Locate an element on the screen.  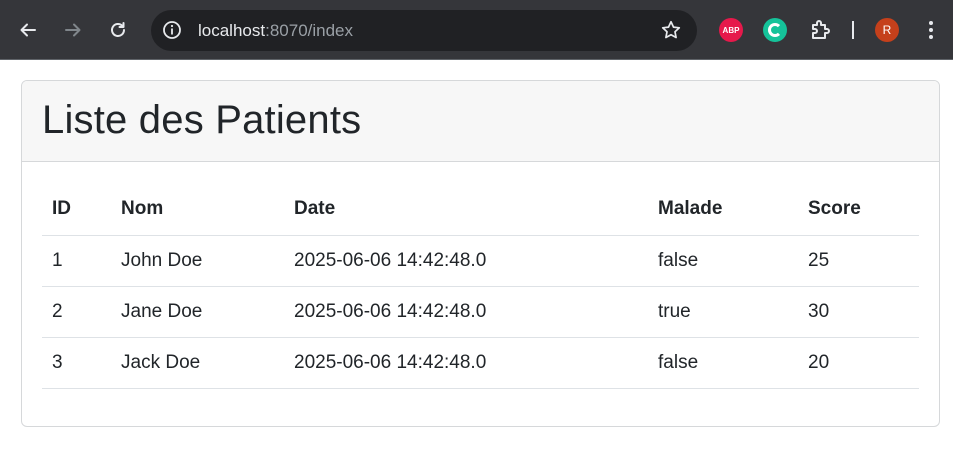
grammarly-logo is located at coordinates (775, 30).